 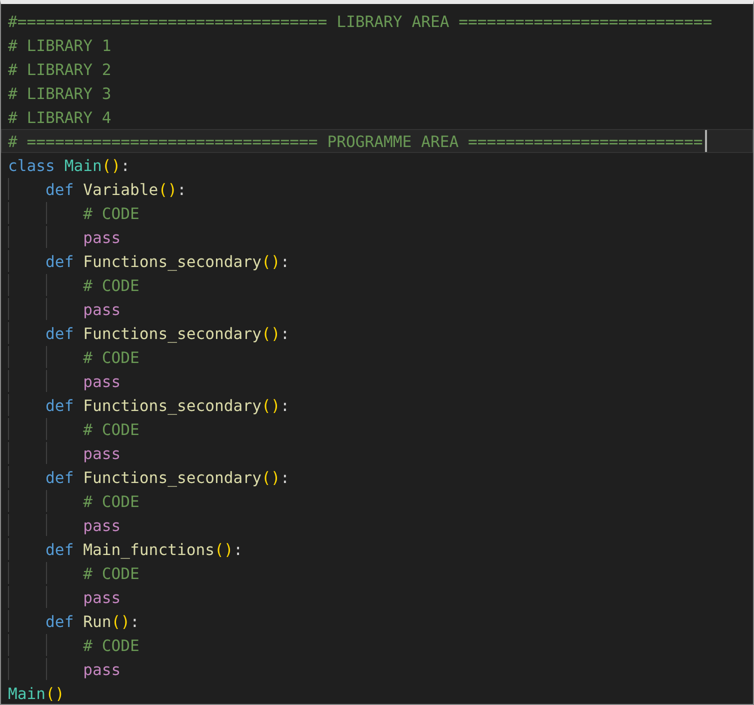 I want to click on code-line: #================================= LIBRARY AREA ===========================, so click(x=360, y=22).